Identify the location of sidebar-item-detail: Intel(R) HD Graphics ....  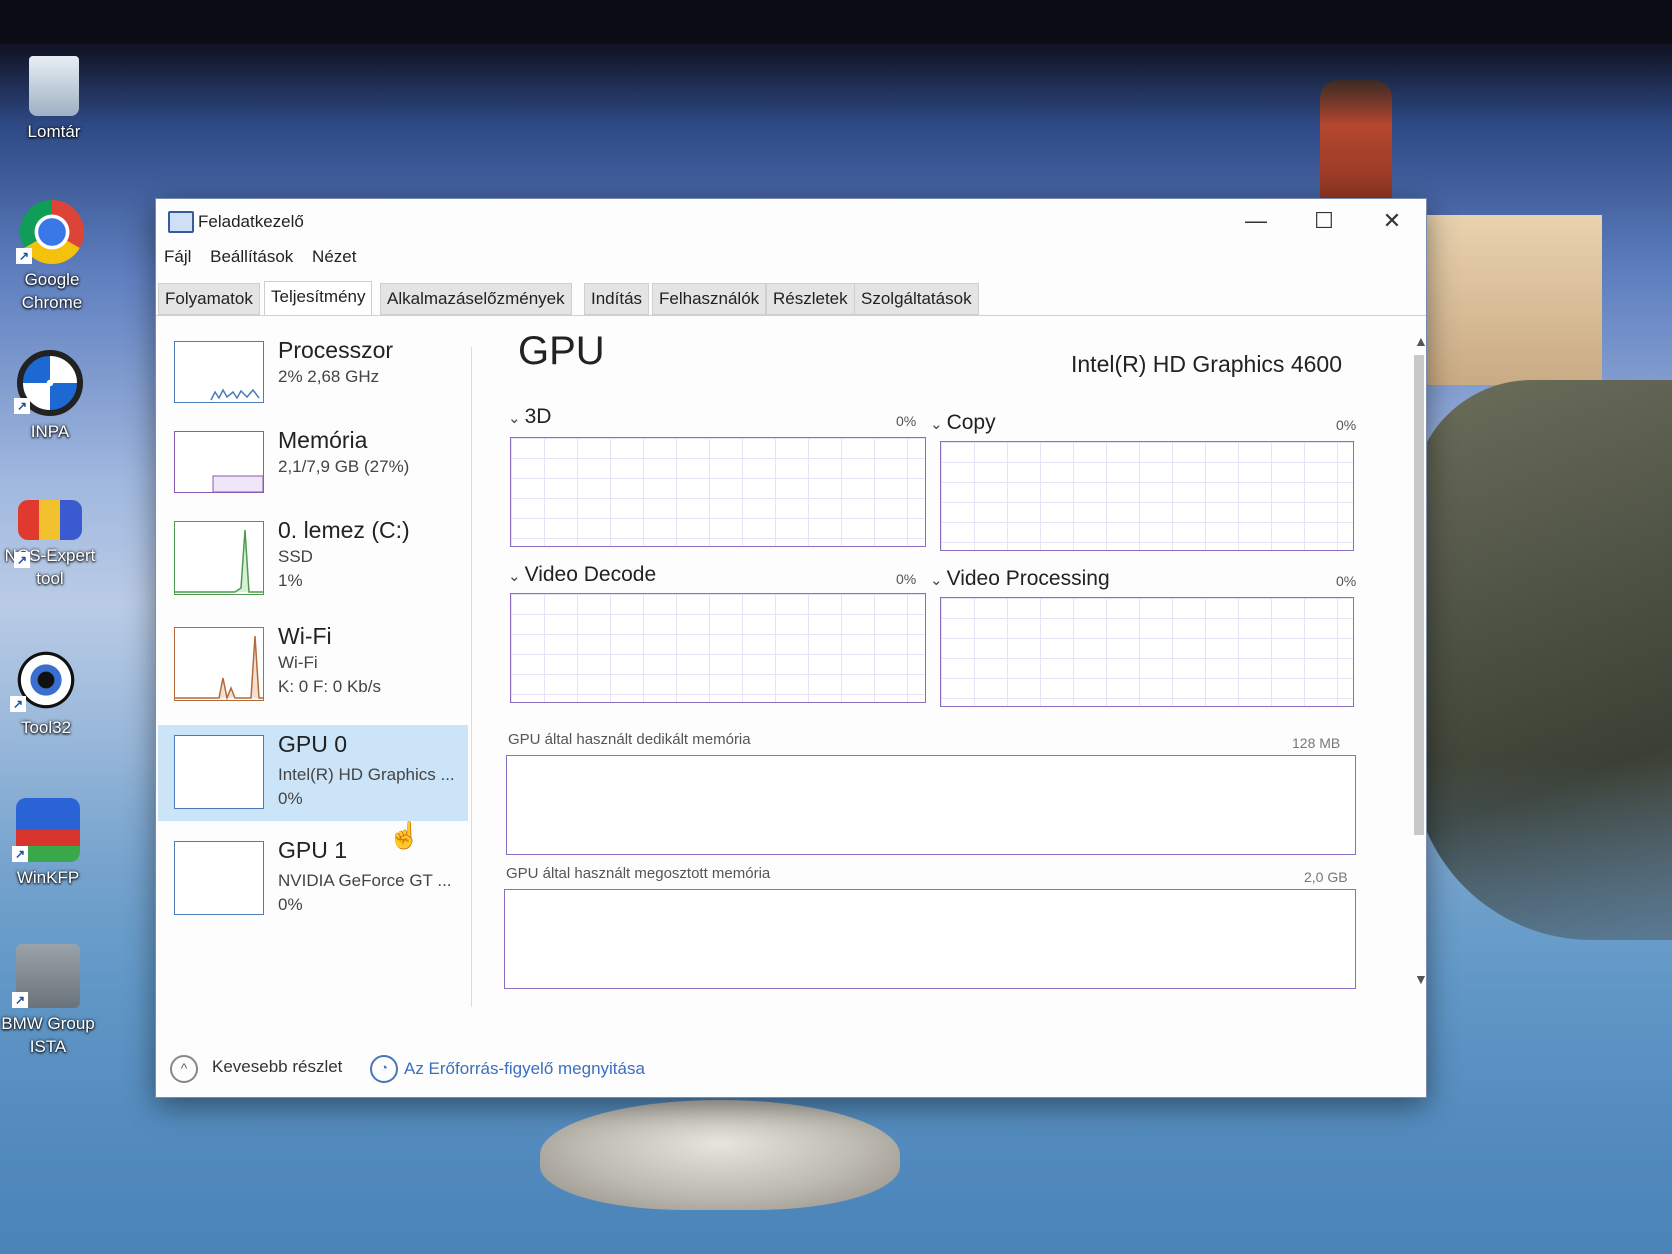
(366, 774).